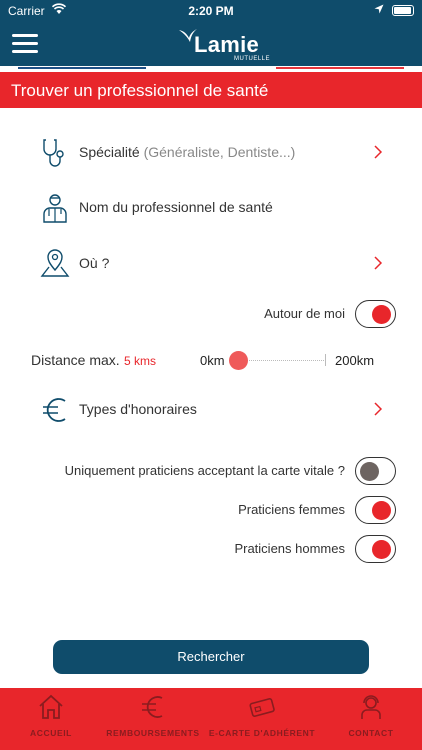 This screenshot has height=750, width=422. I want to click on hommes-row: Praticiens hommes, so click(211, 550).